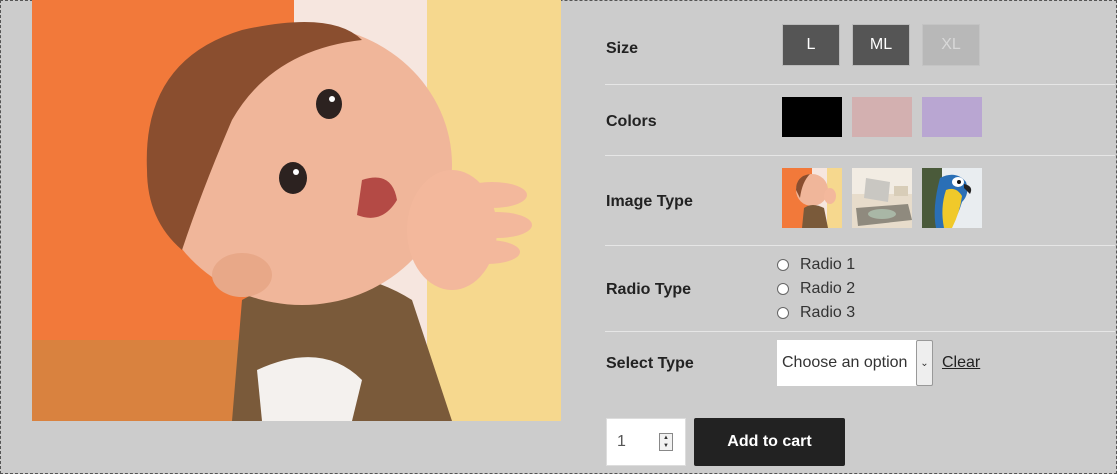  What do you see at coordinates (881, 45) in the screenshot?
I see `size-option-ml: ML` at bounding box center [881, 45].